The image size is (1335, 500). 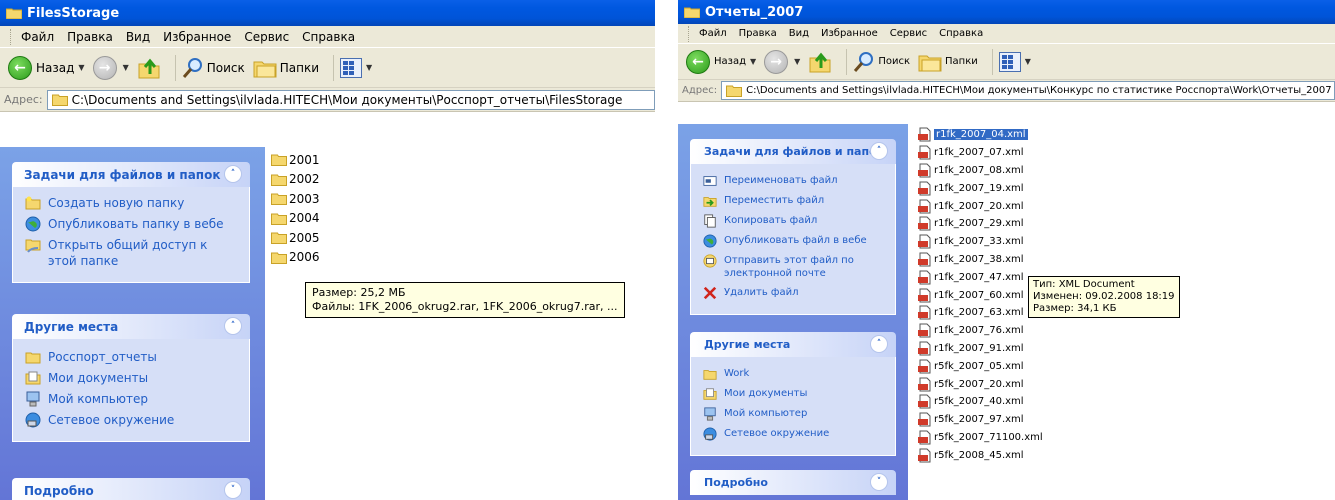 What do you see at coordinates (980, 206) in the screenshot?
I see `file-item: r1fk_2007_20.xml` at bounding box center [980, 206].